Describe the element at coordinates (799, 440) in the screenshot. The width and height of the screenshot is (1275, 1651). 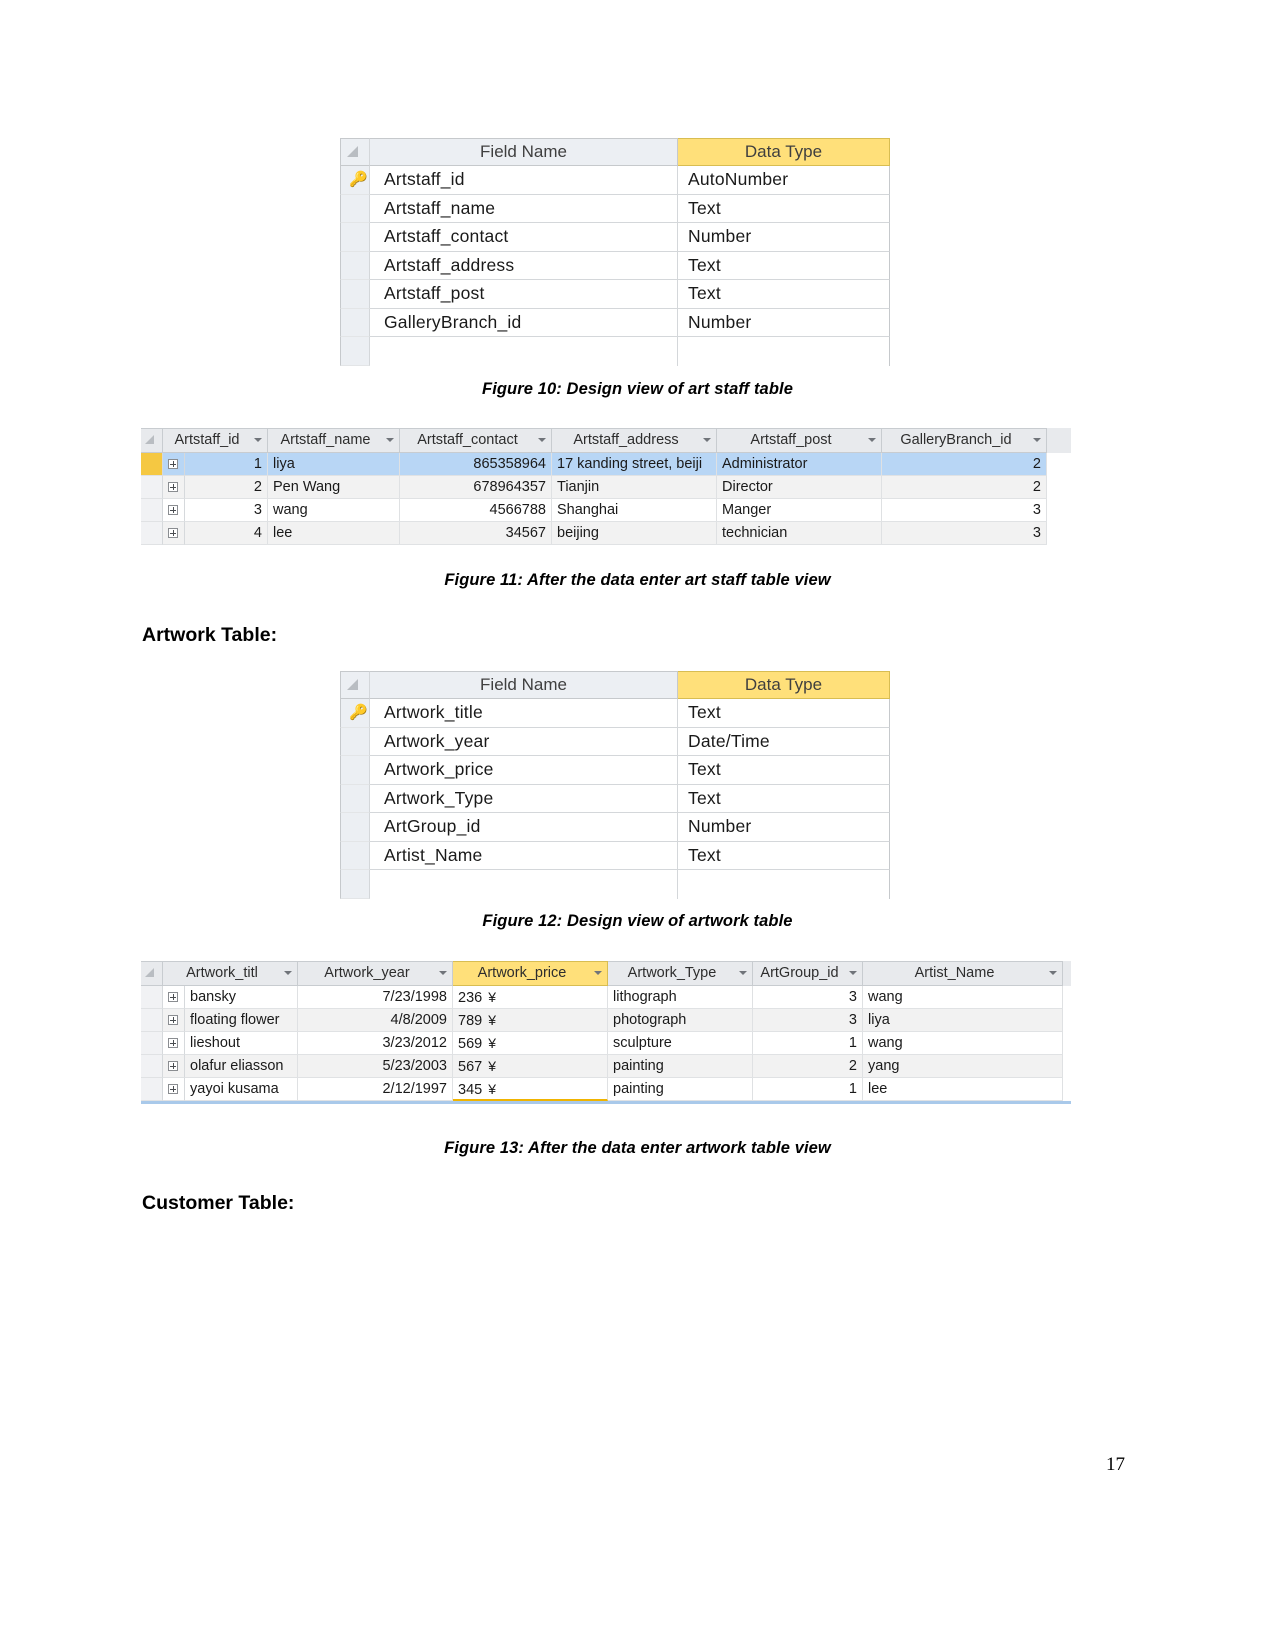
I see `column-header-artstaff-post: Artstaff_post` at that location.